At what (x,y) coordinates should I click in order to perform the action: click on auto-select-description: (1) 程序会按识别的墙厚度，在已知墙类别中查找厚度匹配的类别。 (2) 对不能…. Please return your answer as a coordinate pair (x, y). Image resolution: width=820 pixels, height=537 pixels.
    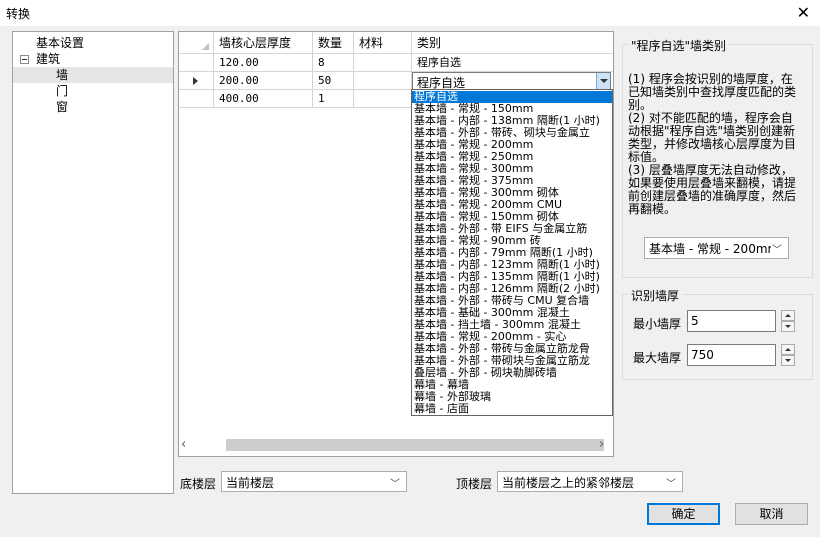
    Looking at the image, I should click on (715, 144).